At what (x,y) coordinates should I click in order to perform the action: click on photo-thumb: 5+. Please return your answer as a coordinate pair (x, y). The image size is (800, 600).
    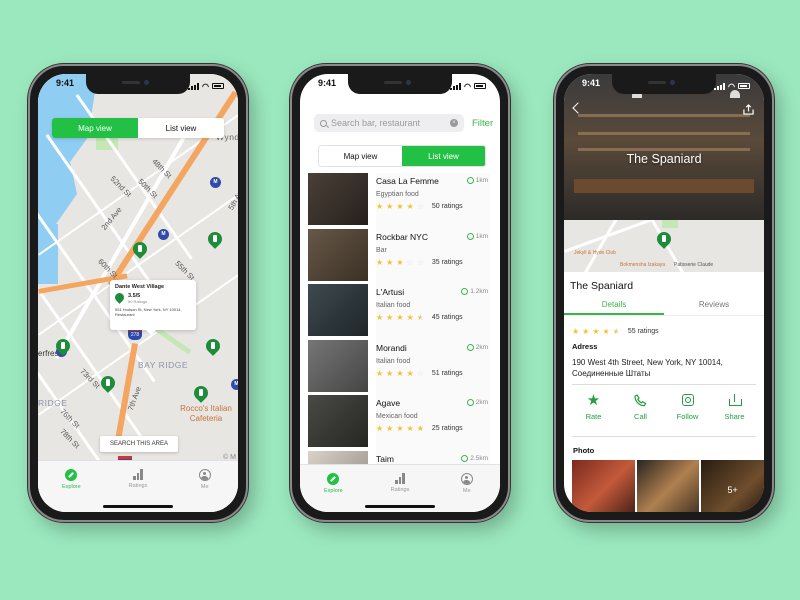
    Looking at the image, I should click on (732, 486).